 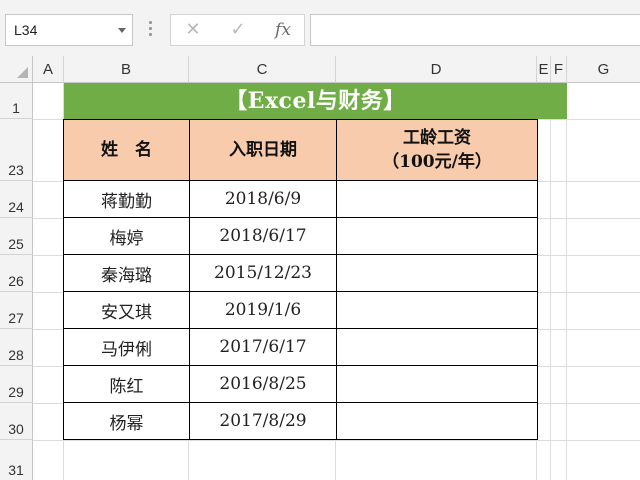 What do you see at coordinates (16, 318) in the screenshot?
I see `row-number: 27` at bounding box center [16, 318].